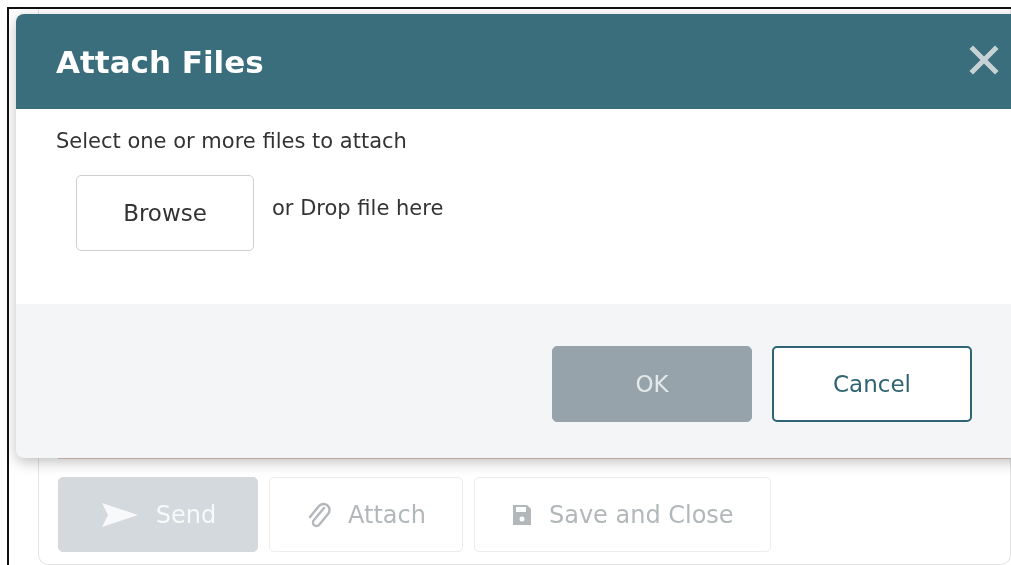 The width and height of the screenshot is (1011, 565). I want to click on send-icon, so click(119, 514).